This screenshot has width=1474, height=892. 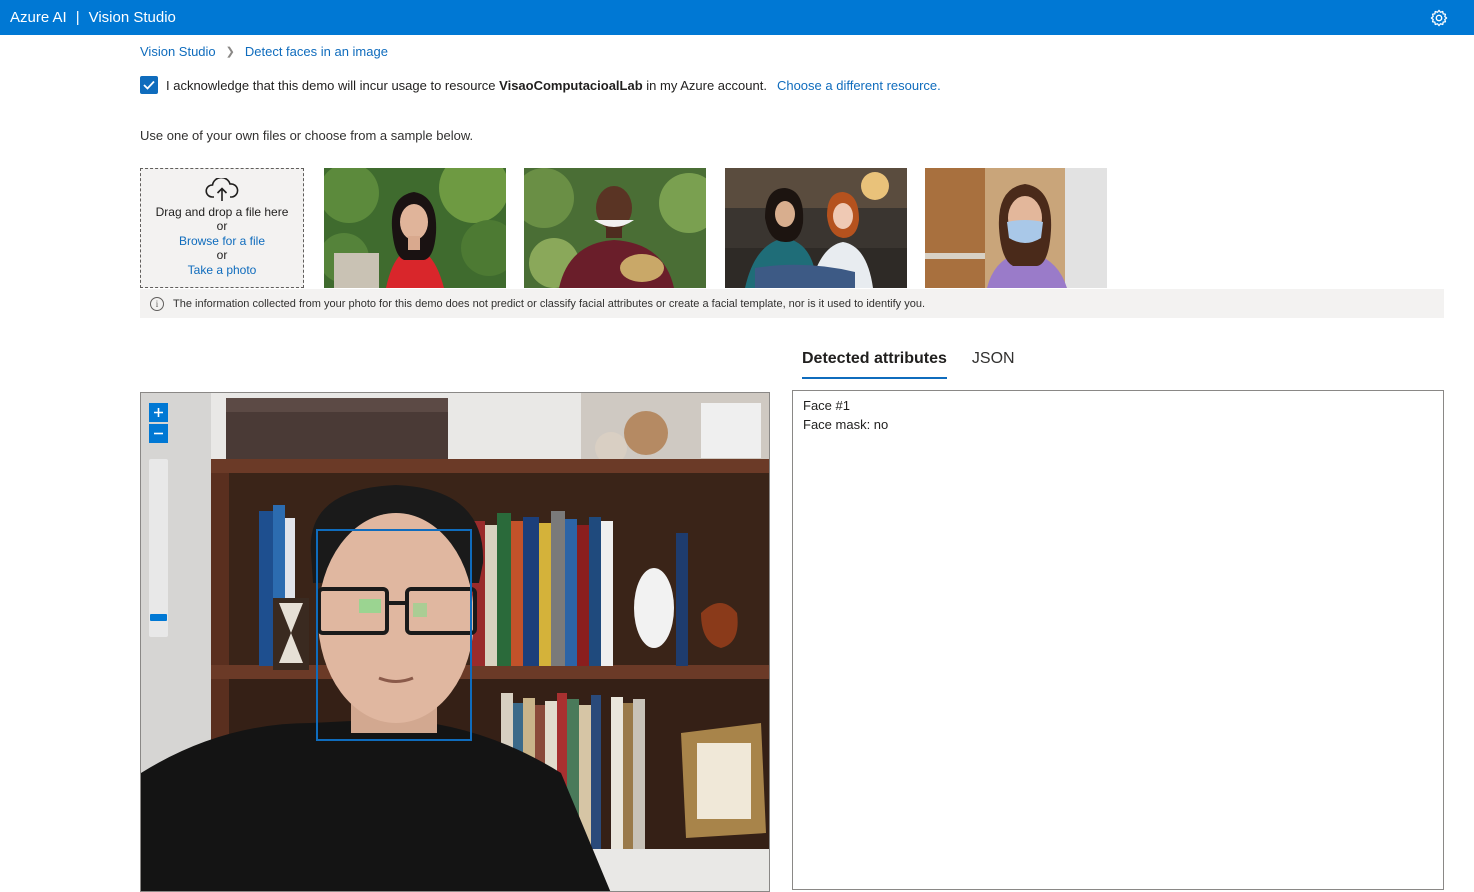 I want to click on choose-resource-link: Choose a different resource., so click(x=859, y=85).